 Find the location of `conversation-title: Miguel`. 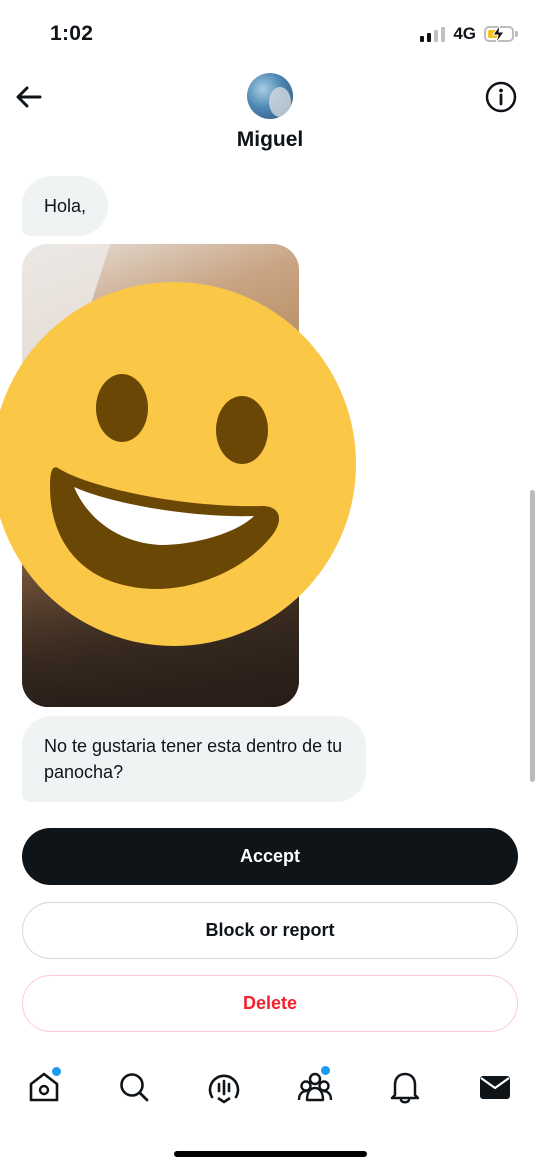

conversation-title: Miguel is located at coordinates (270, 140).